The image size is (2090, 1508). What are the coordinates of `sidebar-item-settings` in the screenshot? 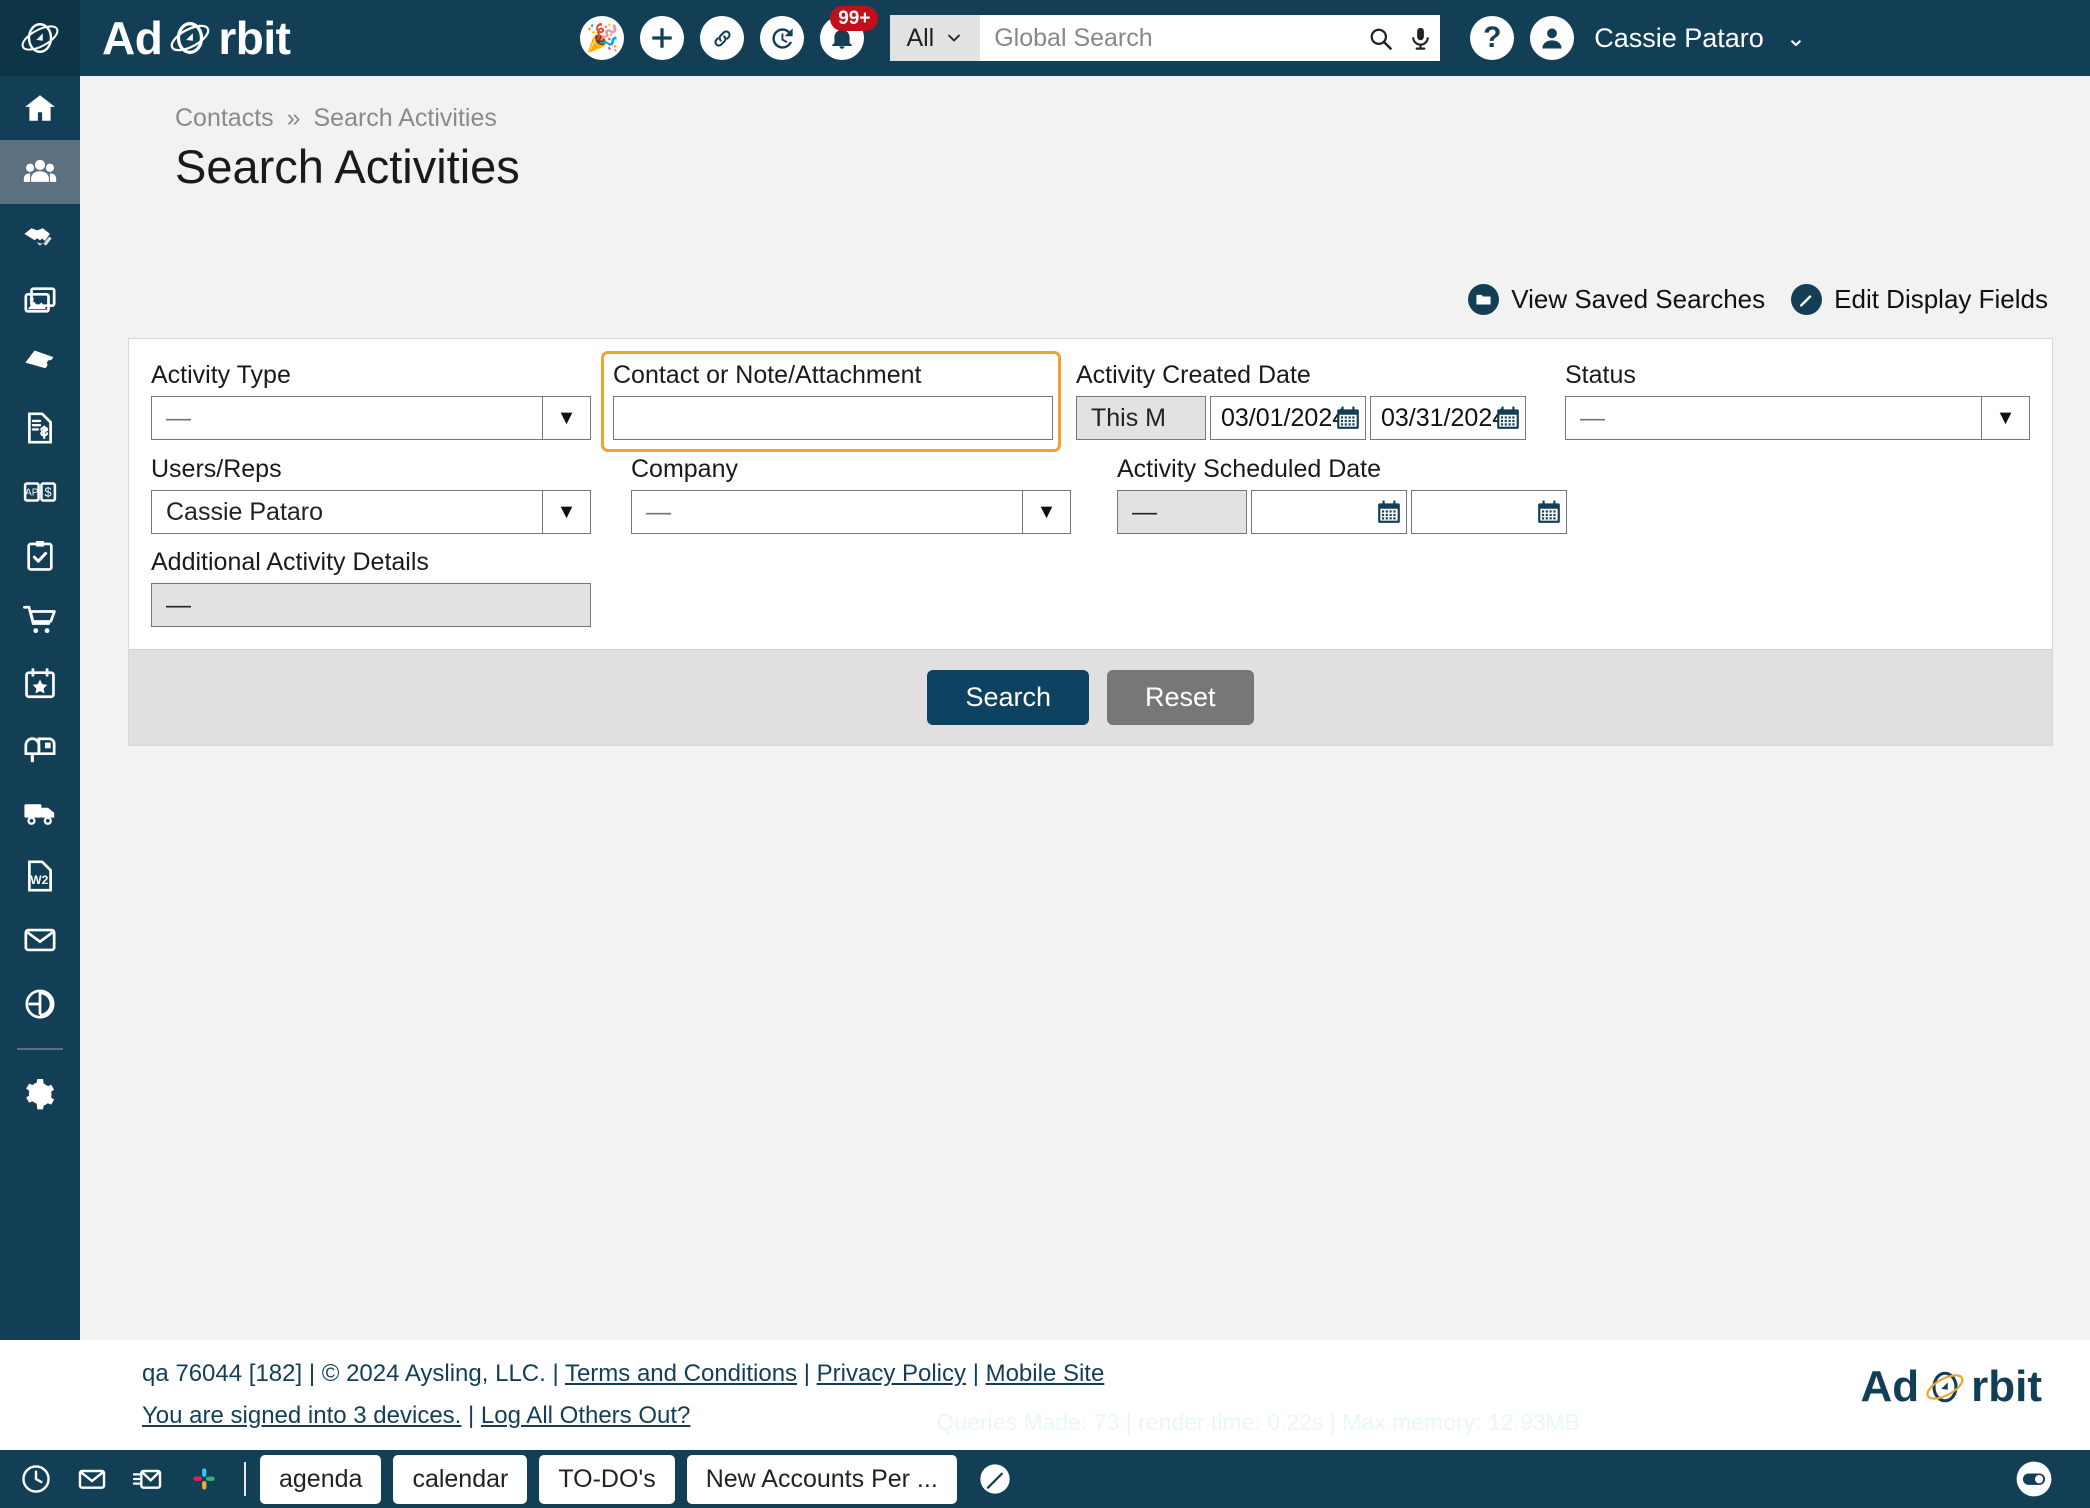 It's located at (40, 1094).